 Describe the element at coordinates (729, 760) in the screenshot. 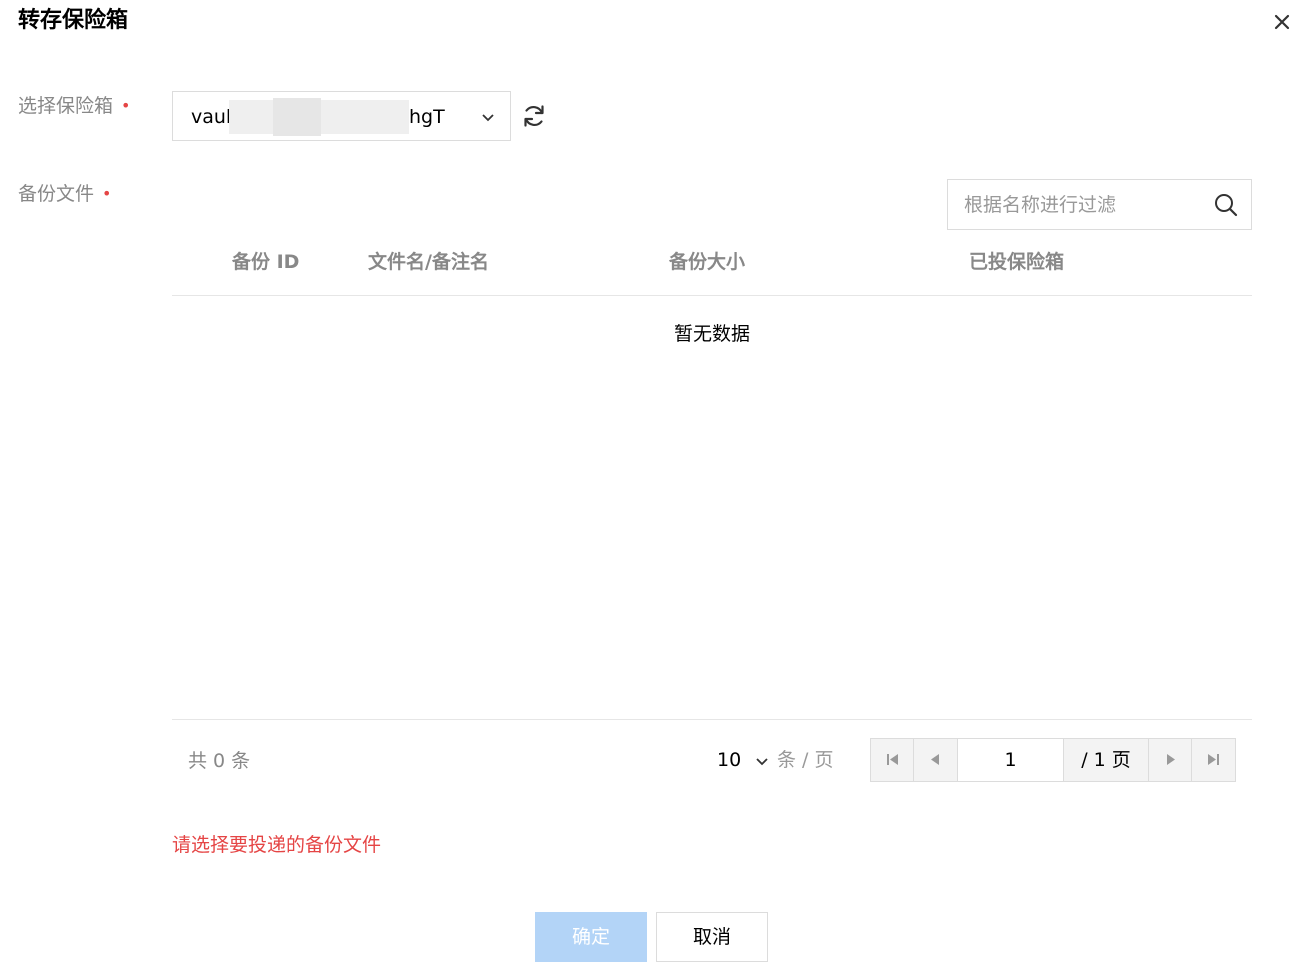

I see `page-size-value: 10` at that location.